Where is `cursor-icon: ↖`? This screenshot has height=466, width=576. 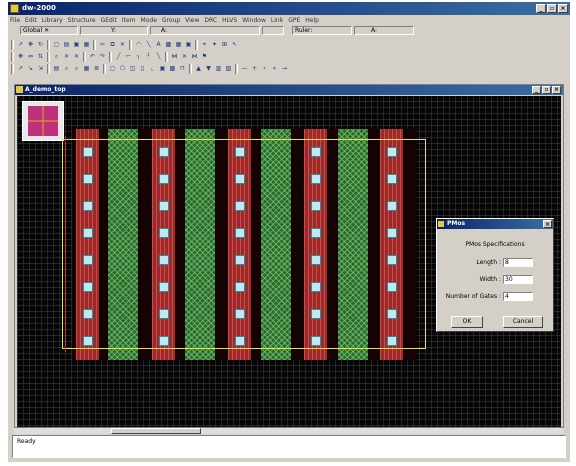 cursor-icon: ↖ is located at coordinates (234, 45).